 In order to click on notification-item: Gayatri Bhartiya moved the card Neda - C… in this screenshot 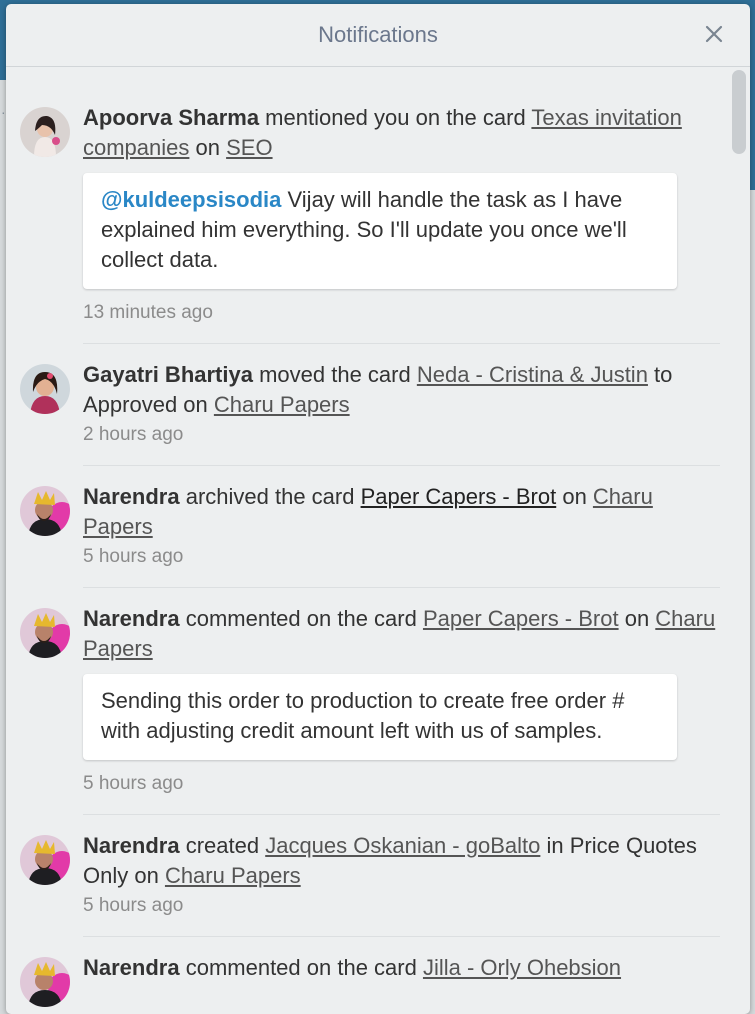, I will do `click(367, 405)`.